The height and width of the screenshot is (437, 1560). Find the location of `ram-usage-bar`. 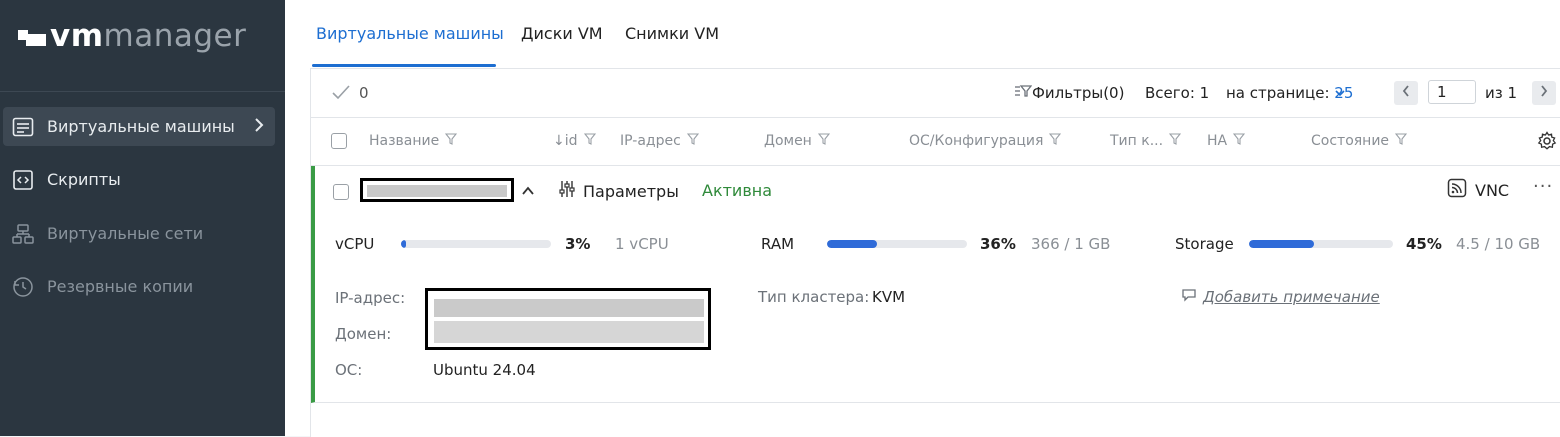

ram-usage-bar is located at coordinates (897, 244).